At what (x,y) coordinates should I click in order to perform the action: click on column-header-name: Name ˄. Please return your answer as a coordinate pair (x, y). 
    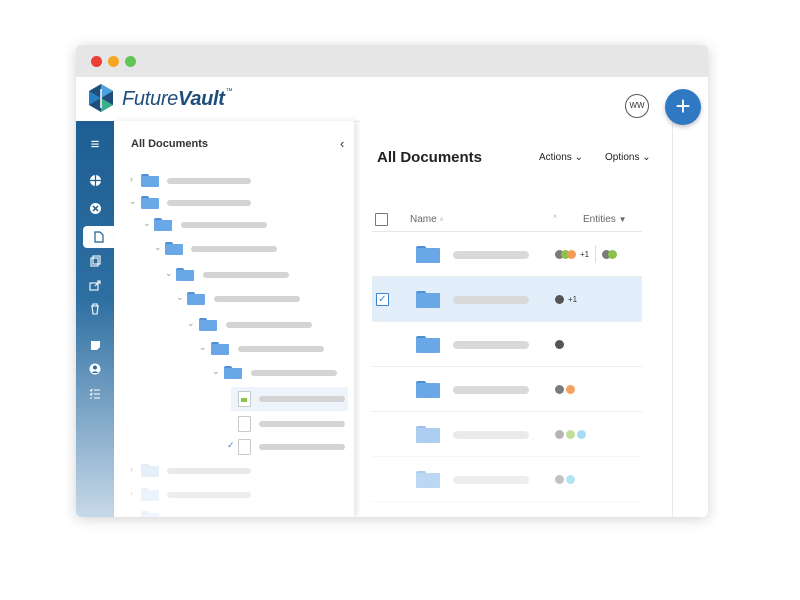
    Looking at the image, I should click on (427, 219).